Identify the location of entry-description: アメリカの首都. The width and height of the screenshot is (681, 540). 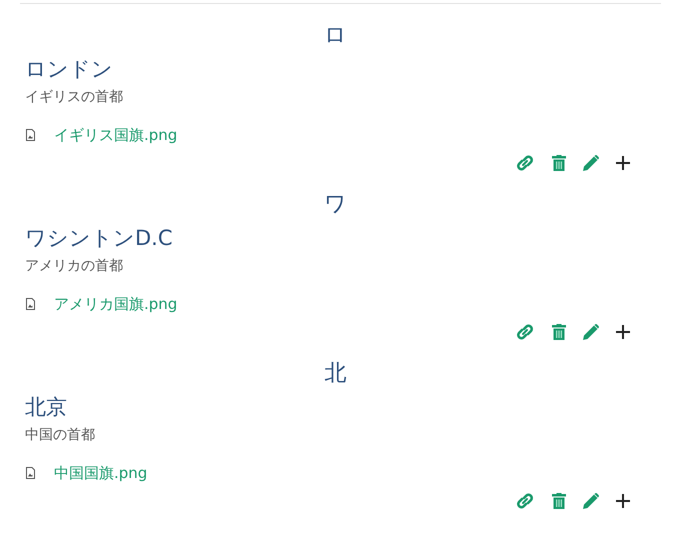
(74, 266).